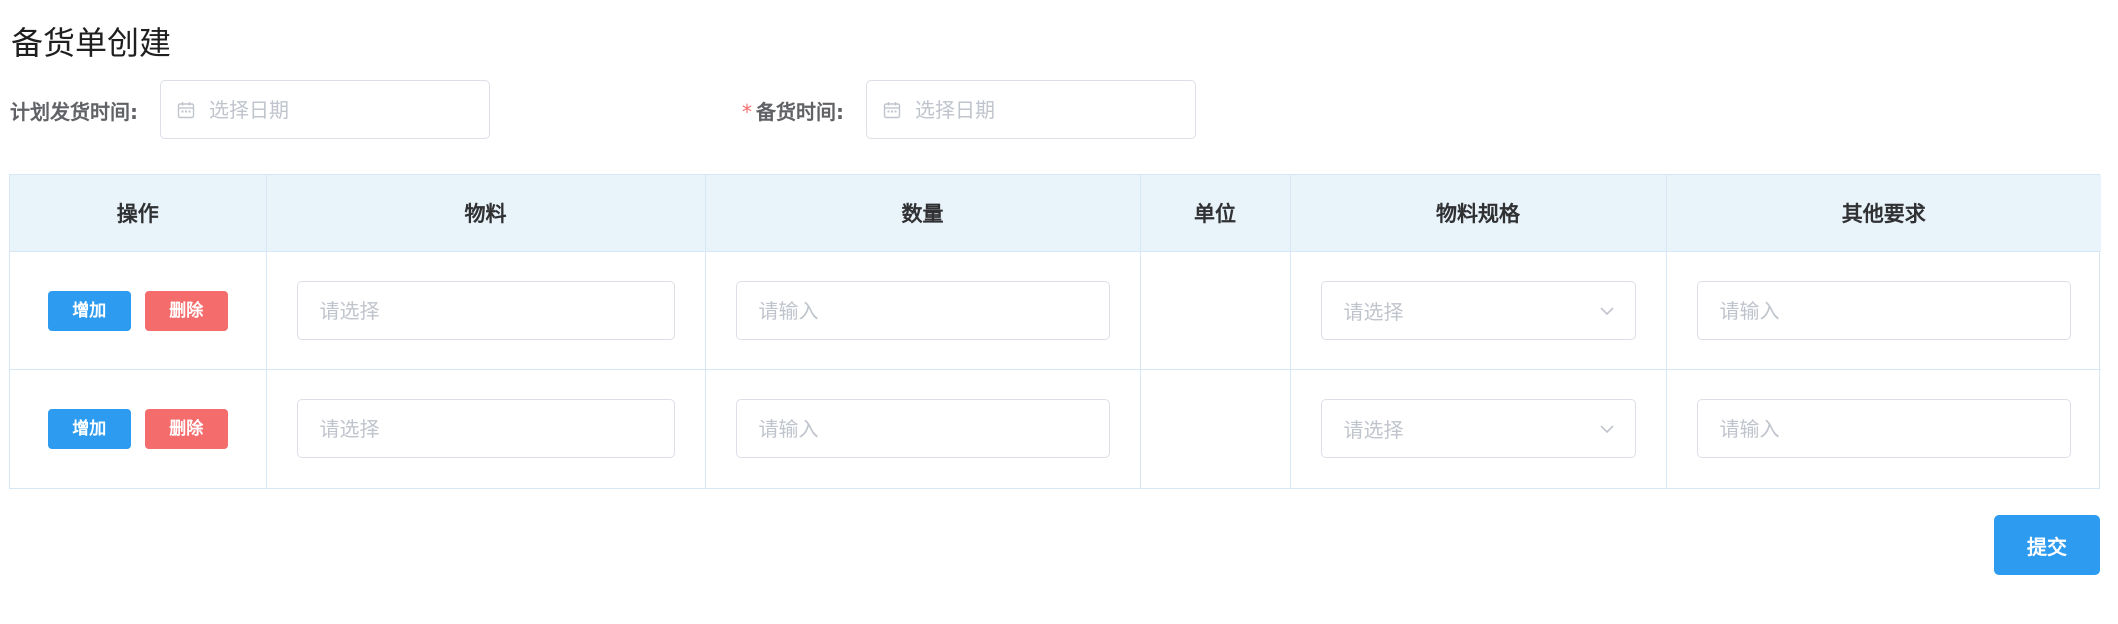  I want to click on stock-date-label-wrap: * 备货时间:, so click(793, 110).